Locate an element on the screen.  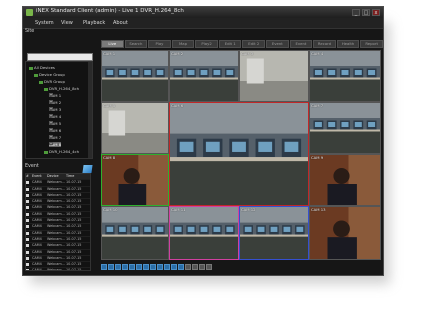
camera-tile: CAM 4 is located at coordinates (345, 76).